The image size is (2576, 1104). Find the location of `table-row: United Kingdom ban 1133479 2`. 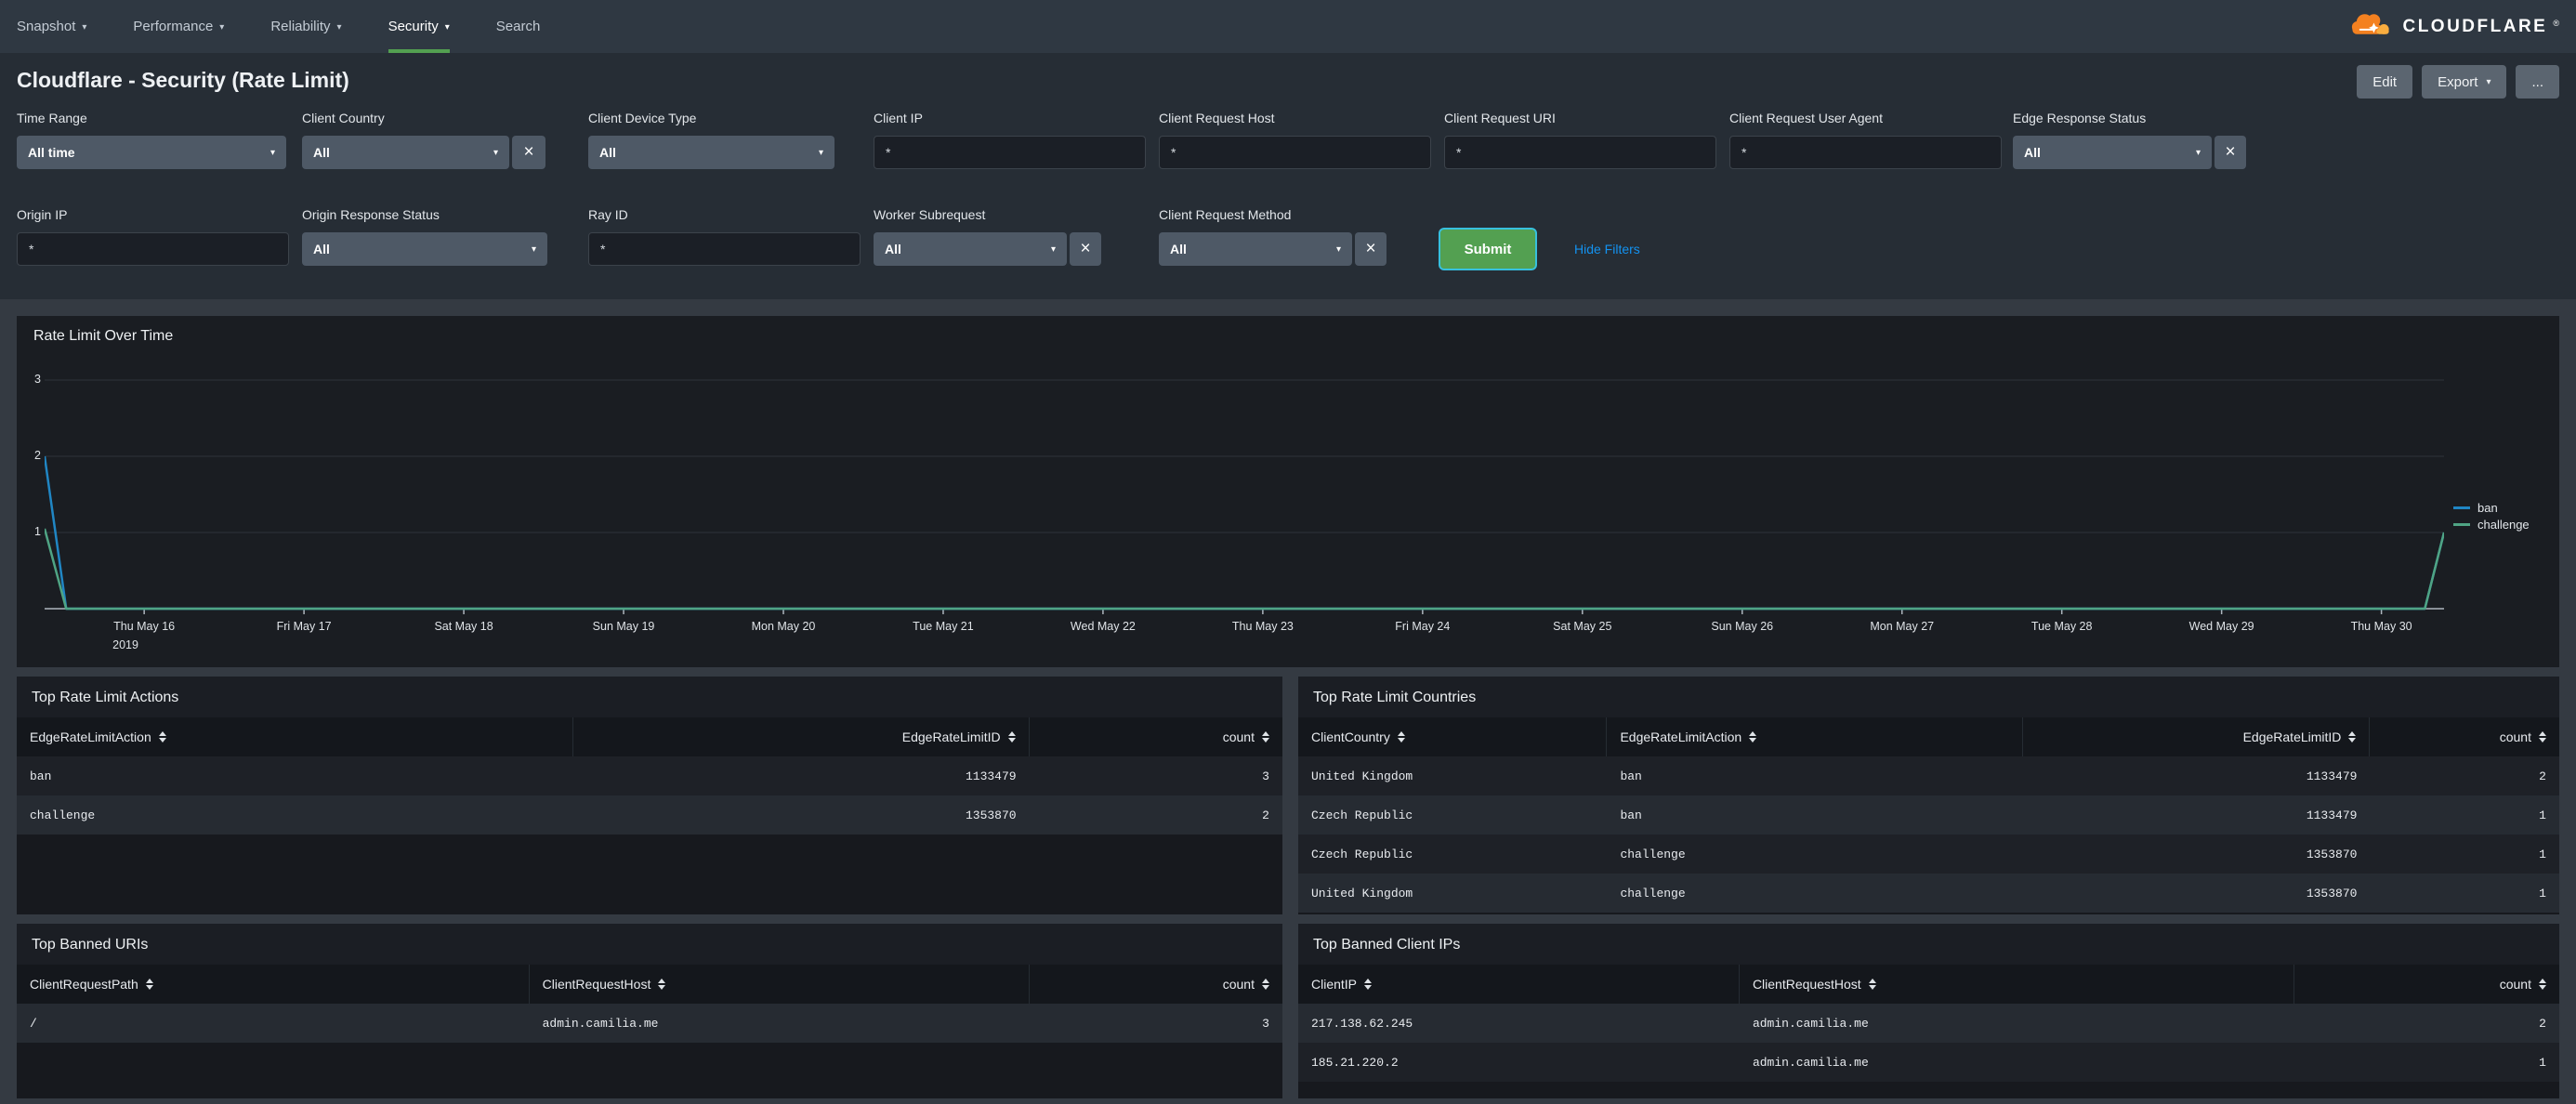

table-row: United Kingdom ban 1133479 2 is located at coordinates (1928, 775).